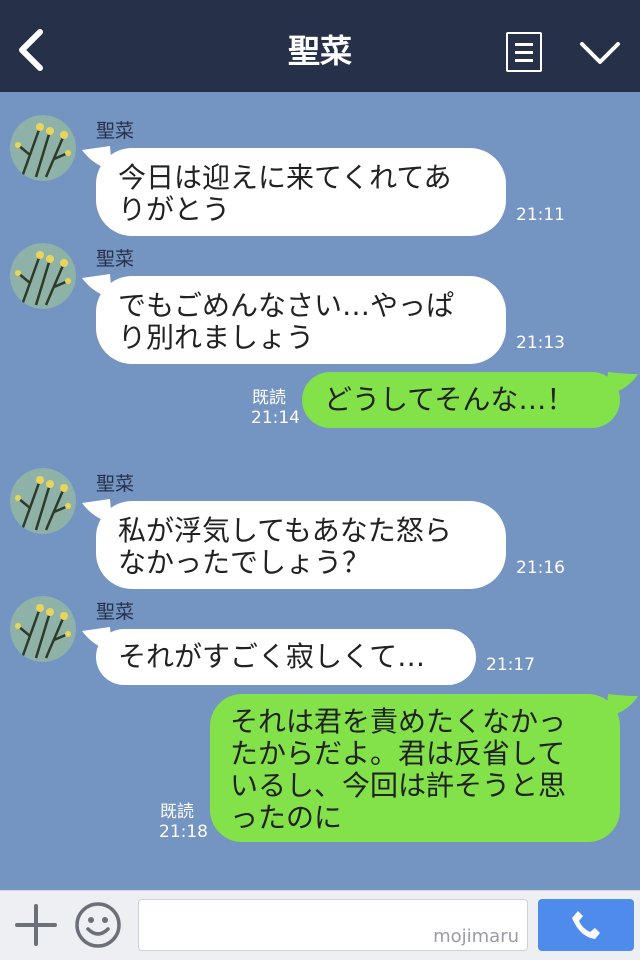 The height and width of the screenshot is (960, 640). What do you see at coordinates (476, 936) in the screenshot?
I see `watermark: mojimaru` at bounding box center [476, 936].